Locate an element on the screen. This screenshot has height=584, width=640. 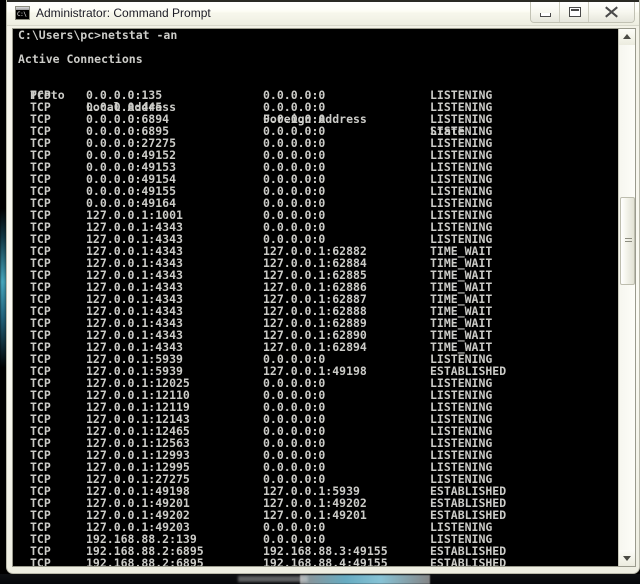
scrollbar-thumb is located at coordinates (627, 241).